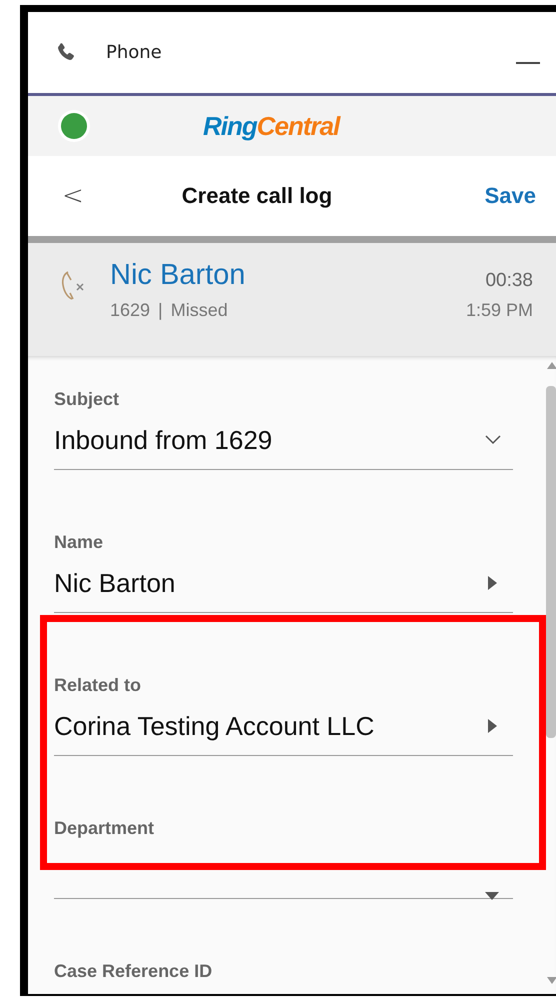 This screenshot has height=998, width=556. What do you see at coordinates (283, 726) in the screenshot?
I see `select-field: Corina Testing Account LLC` at bounding box center [283, 726].